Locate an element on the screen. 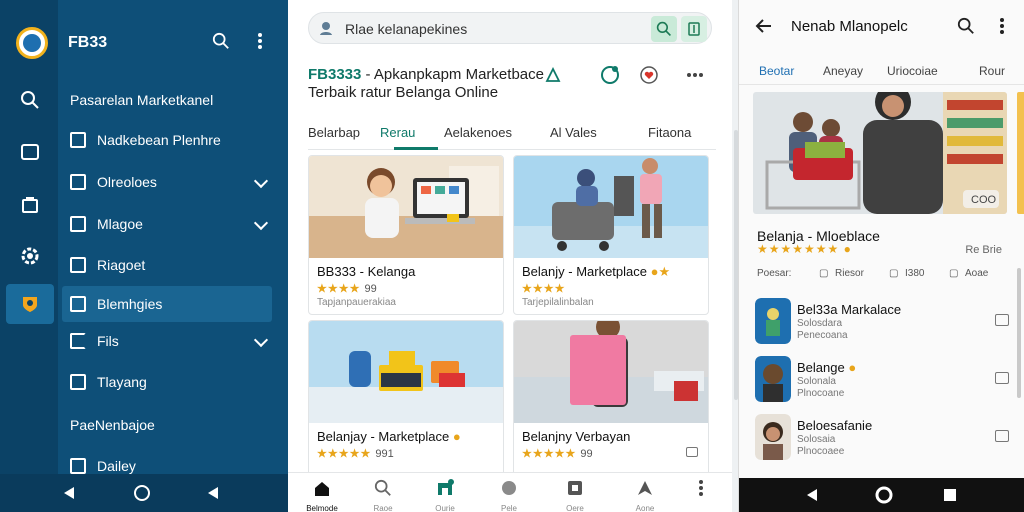 The image size is (1024, 512). drawer-item-7: Tlayang is located at coordinates (167, 382).